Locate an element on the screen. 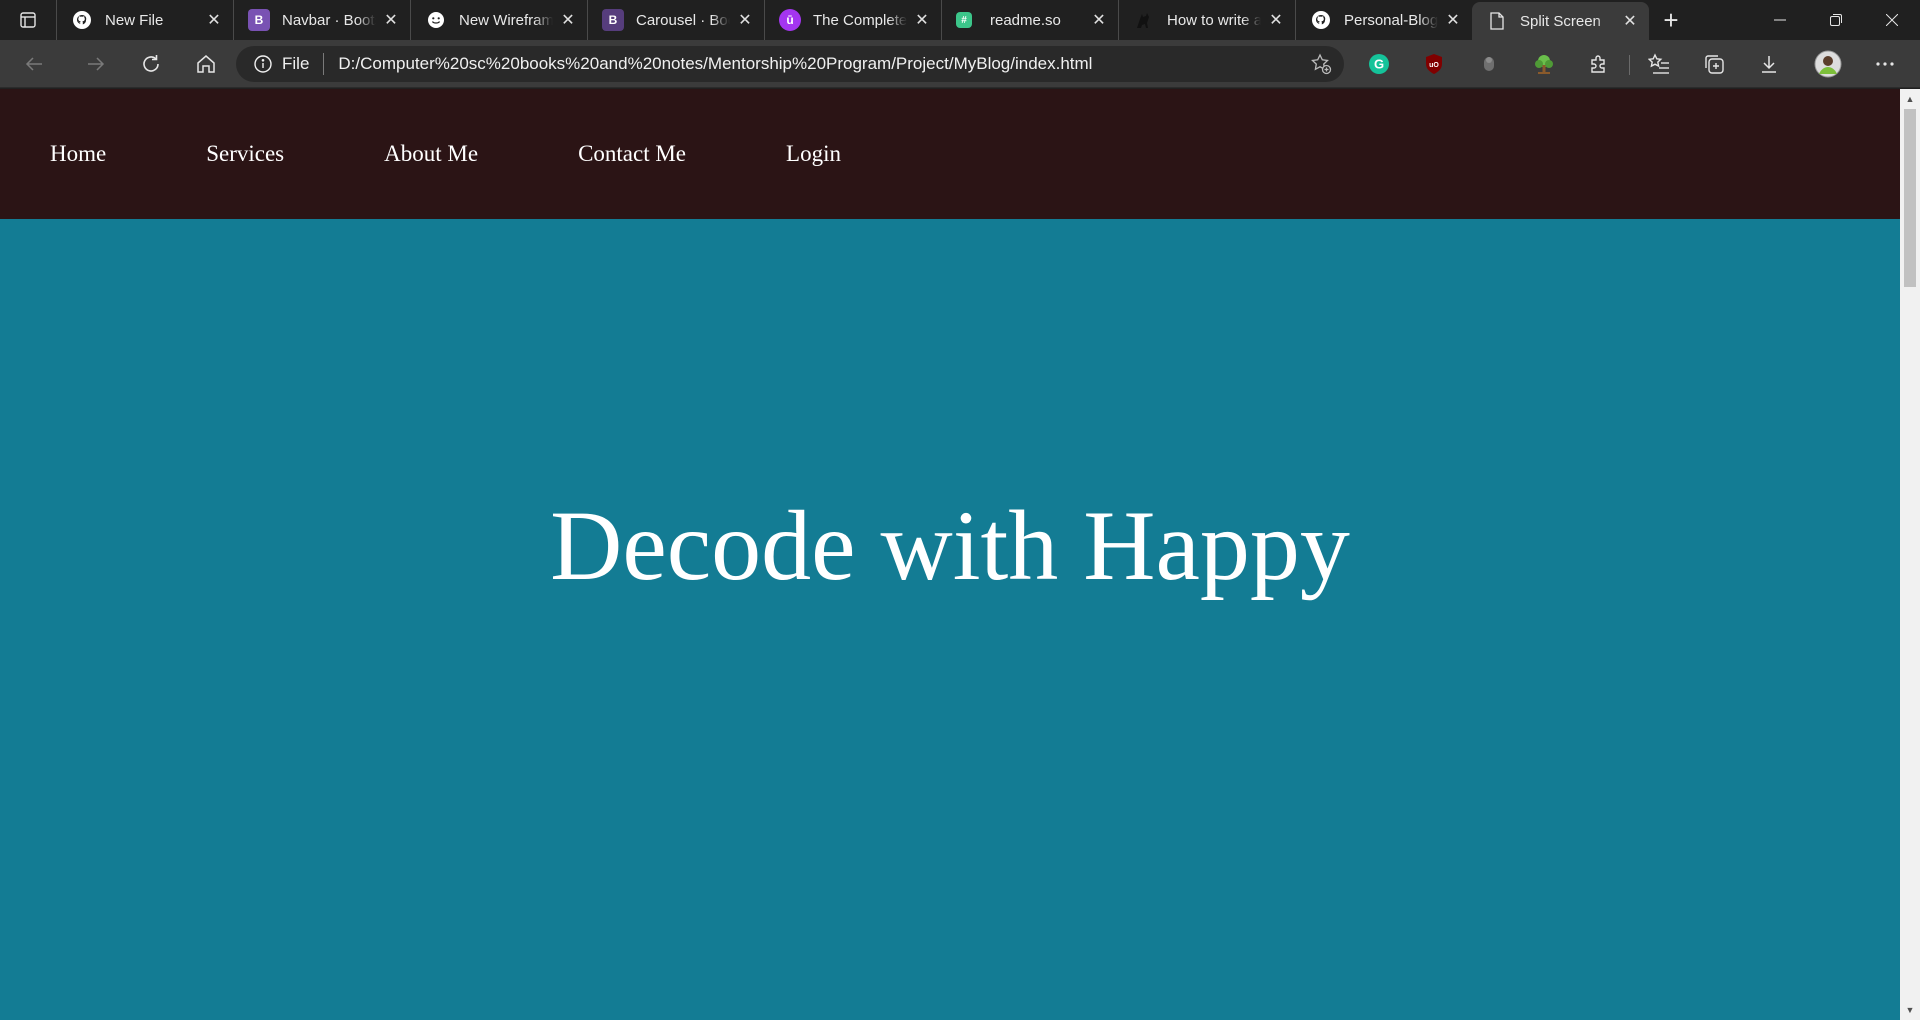 The width and height of the screenshot is (1920, 1020). tab-title: Split Screen is located at coordinates (1560, 21).